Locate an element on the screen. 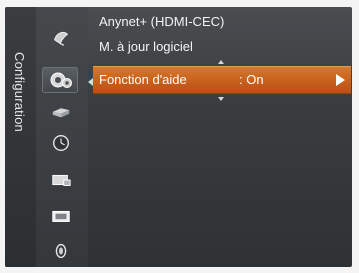 This screenshot has height=273, width=359. clock-icon is located at coordinates (61, 143).